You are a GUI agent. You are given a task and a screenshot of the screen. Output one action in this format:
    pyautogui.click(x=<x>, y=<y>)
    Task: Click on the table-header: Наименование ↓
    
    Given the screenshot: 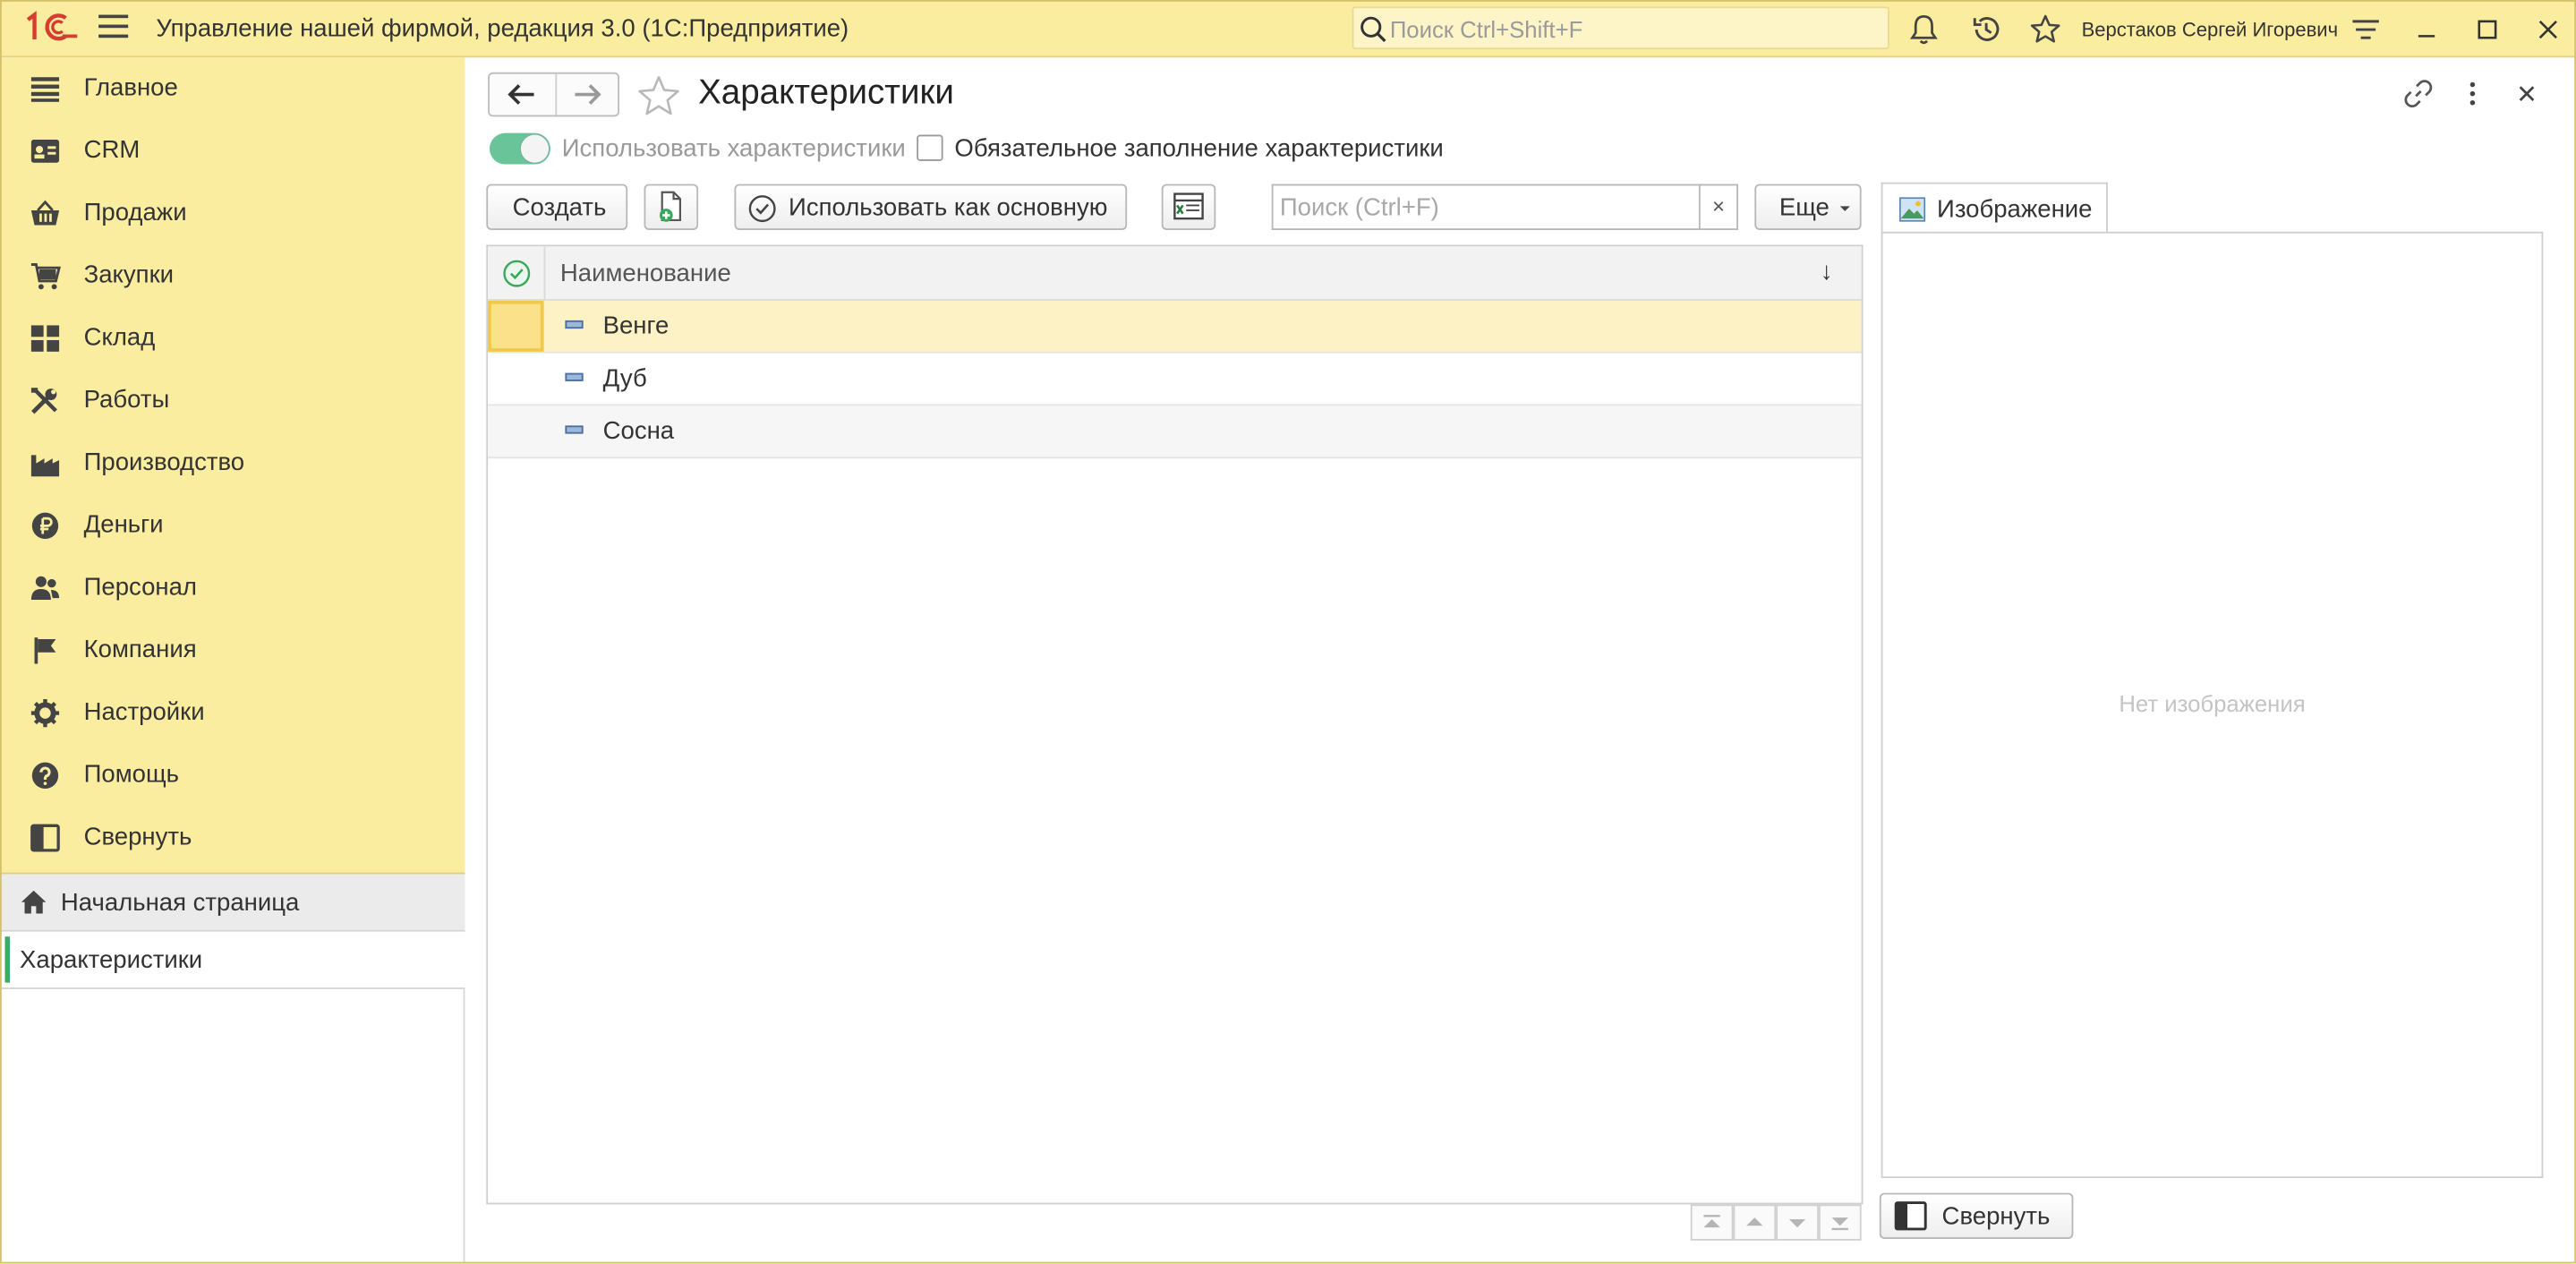 What is the action you would take?
    pyautogui.click(x=1175, y=273)
    